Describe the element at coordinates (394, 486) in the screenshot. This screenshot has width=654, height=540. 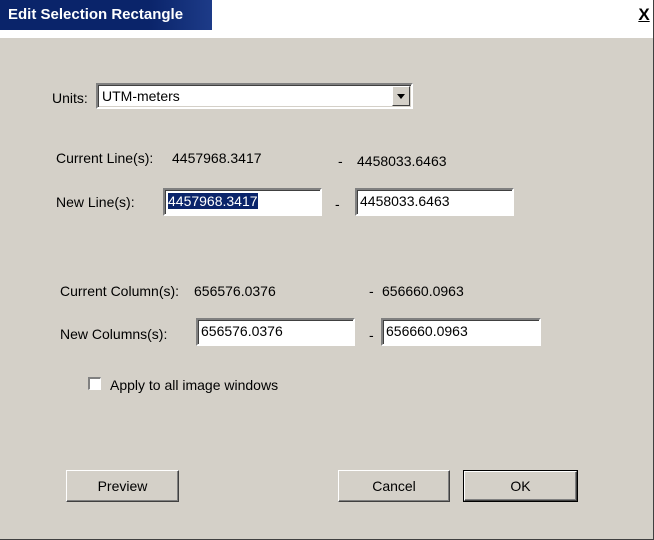
I see `cancel-button: Cancel` at that location.